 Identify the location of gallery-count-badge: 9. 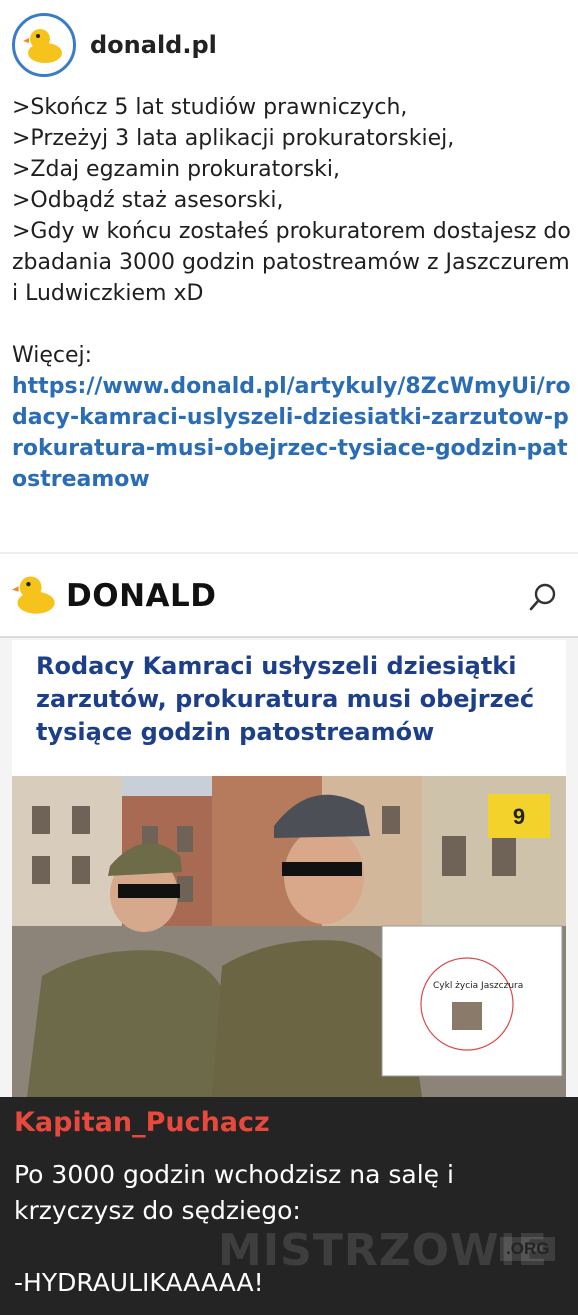
(519, 816).